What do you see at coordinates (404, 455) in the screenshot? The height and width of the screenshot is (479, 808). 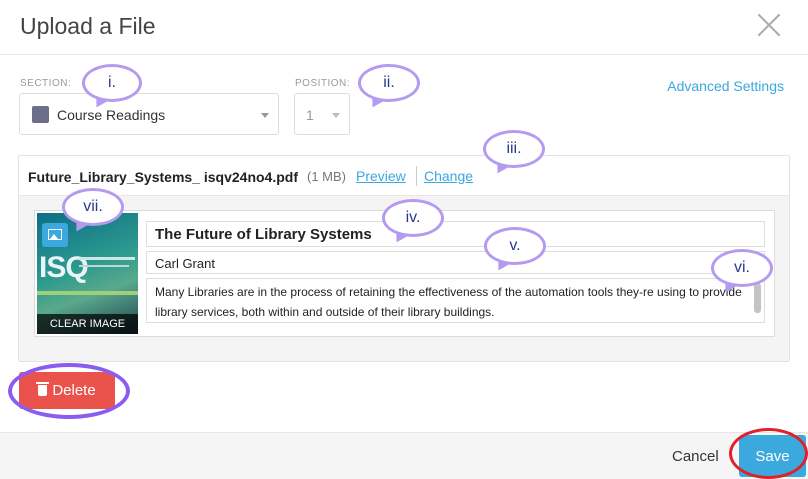 I see `dialog-footer: Cancel` at bounding box center [404, 455].